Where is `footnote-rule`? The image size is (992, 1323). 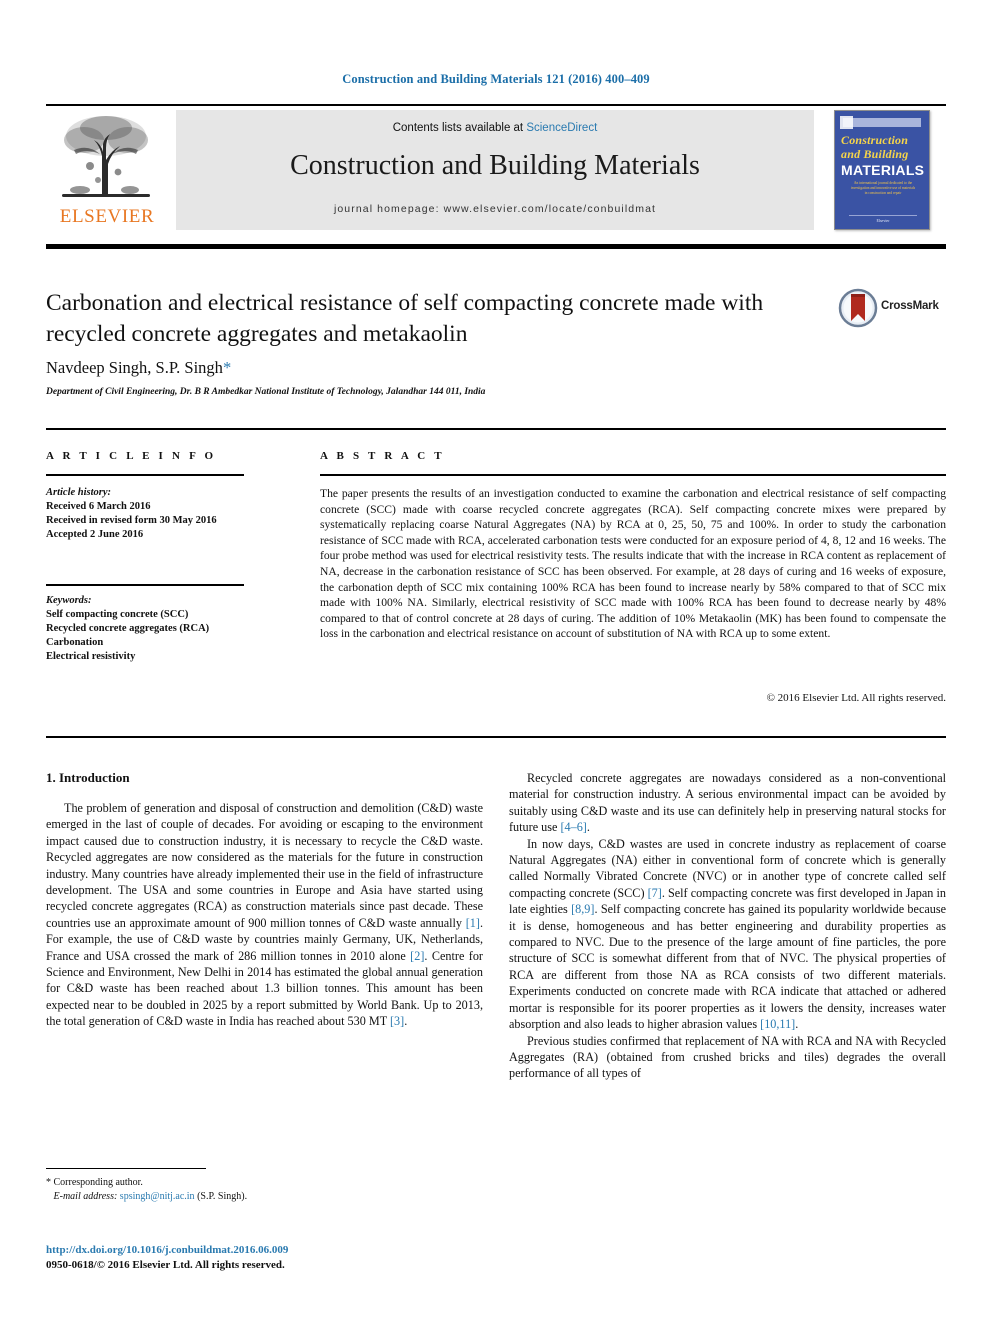
footnote-rule is located at coordinates (126, 1168).